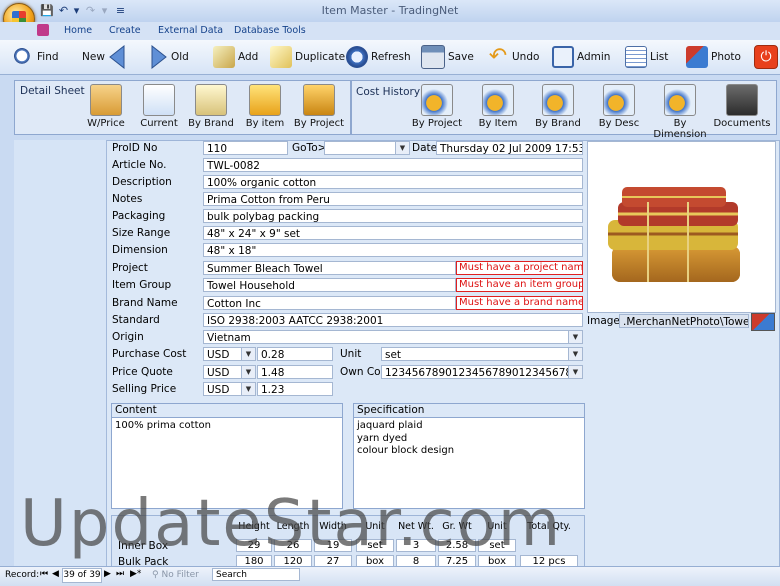 The image size is (780, 586). Describe the element at coordinates (482, 354) in the screenshot. I see `unit-select: set ▼` at that location.